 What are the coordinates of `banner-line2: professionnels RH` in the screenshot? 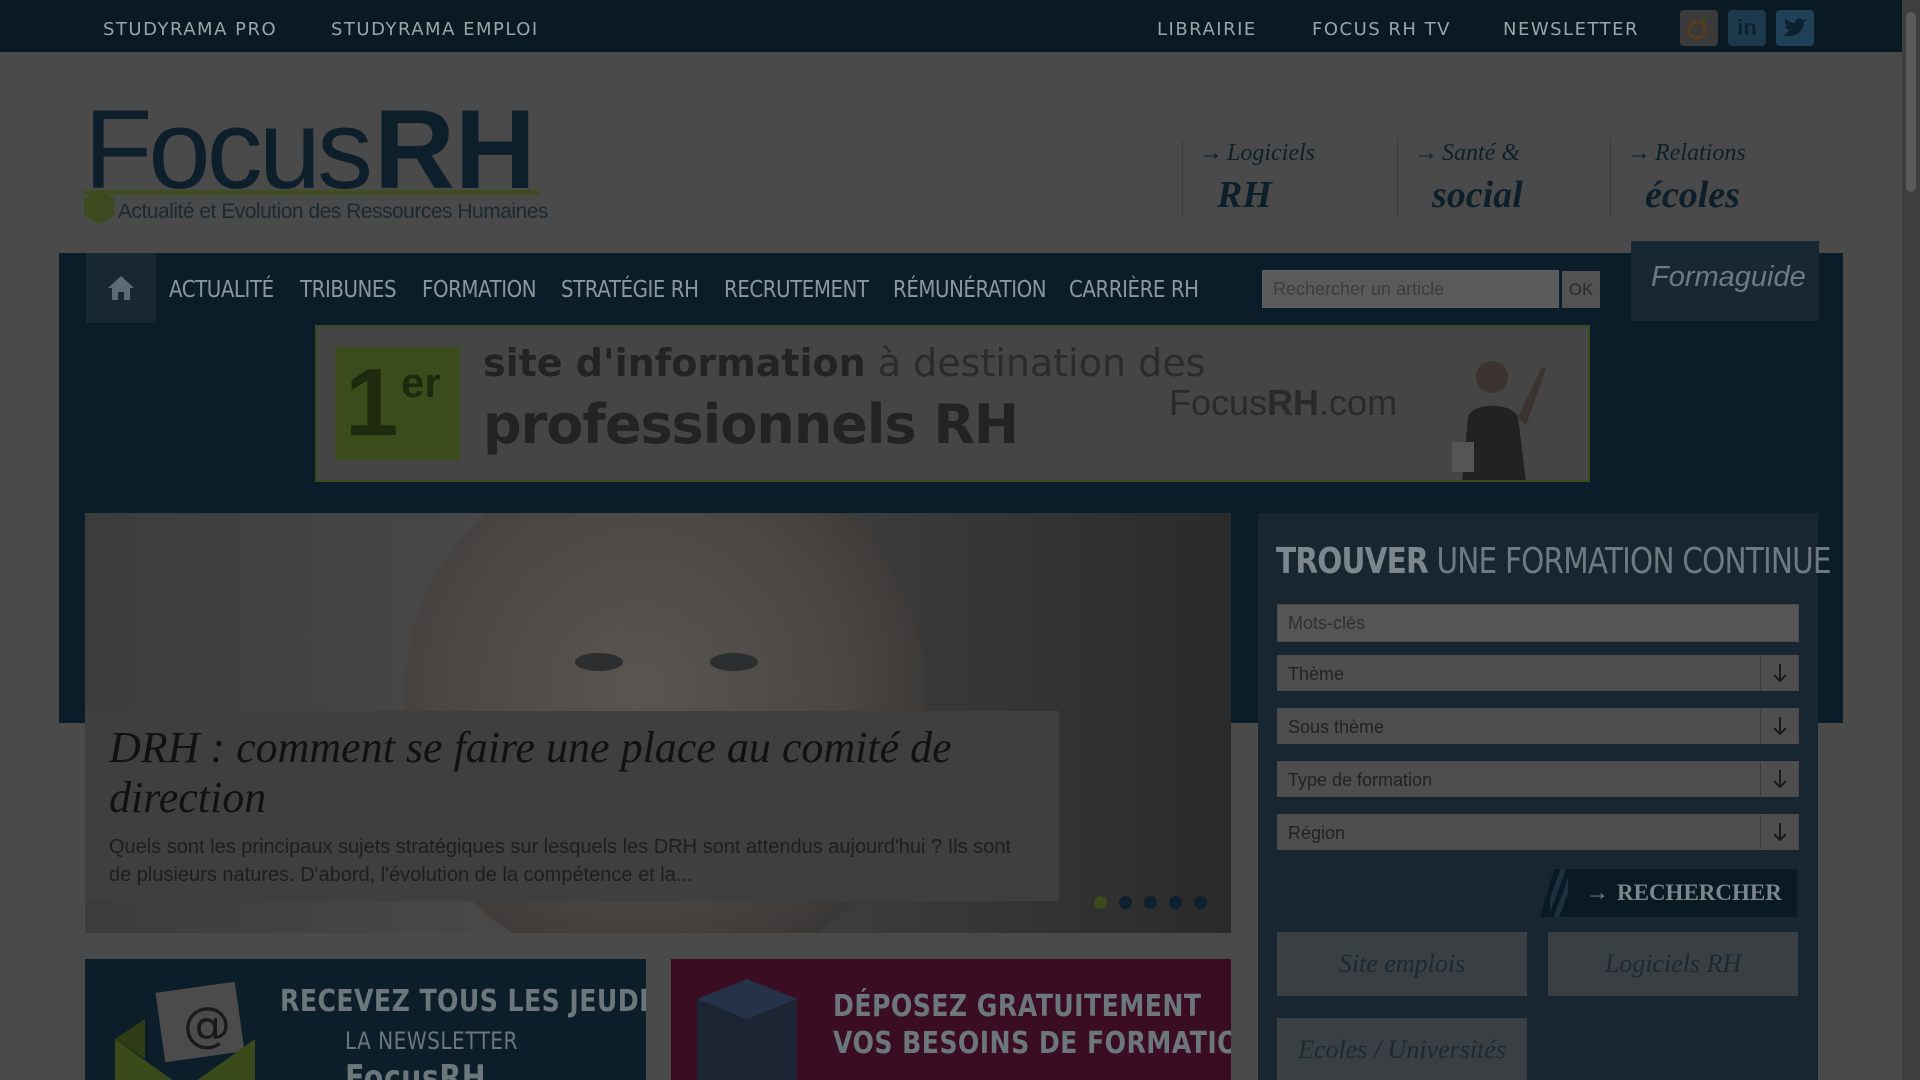 It's located at (751, 424).